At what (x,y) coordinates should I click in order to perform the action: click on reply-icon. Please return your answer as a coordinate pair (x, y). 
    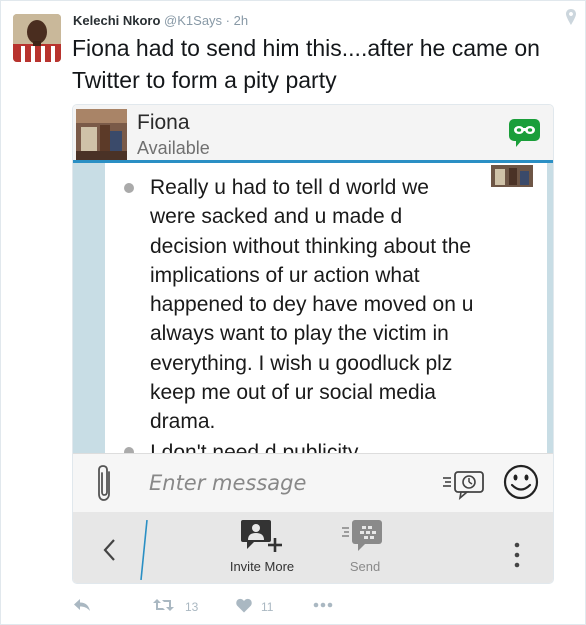
    Looking at the image, I should click on (82, 605).